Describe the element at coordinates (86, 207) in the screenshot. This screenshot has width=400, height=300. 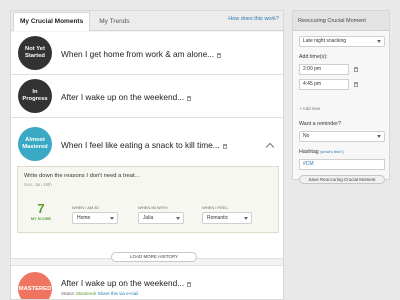
I see `field-label-at: WHEN I AM AT:` at that location.